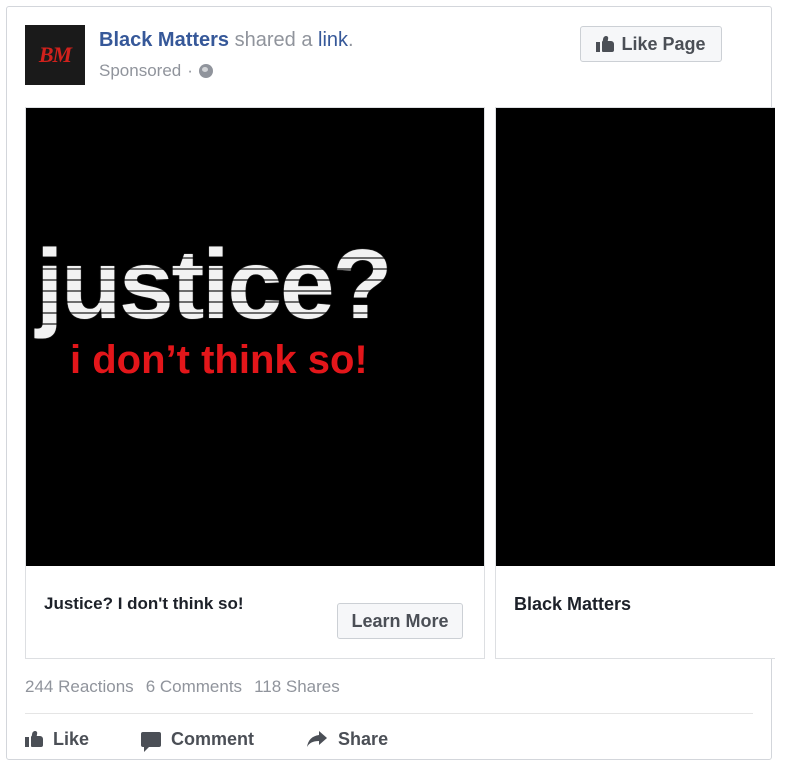  Describe the element at coordinates (663, 43) in the screenshot. I see `like-page-label: Like Page` at that location.